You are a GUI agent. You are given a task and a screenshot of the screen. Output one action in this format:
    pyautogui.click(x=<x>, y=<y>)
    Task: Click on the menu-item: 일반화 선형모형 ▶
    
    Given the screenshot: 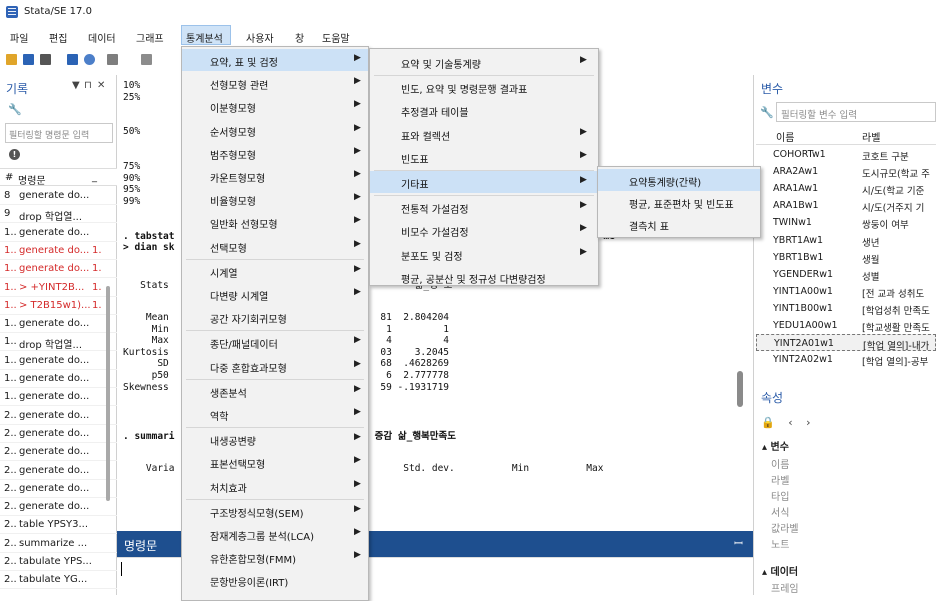 What is the action you would take?
    pyautogui.click(x=275, y=222)
    